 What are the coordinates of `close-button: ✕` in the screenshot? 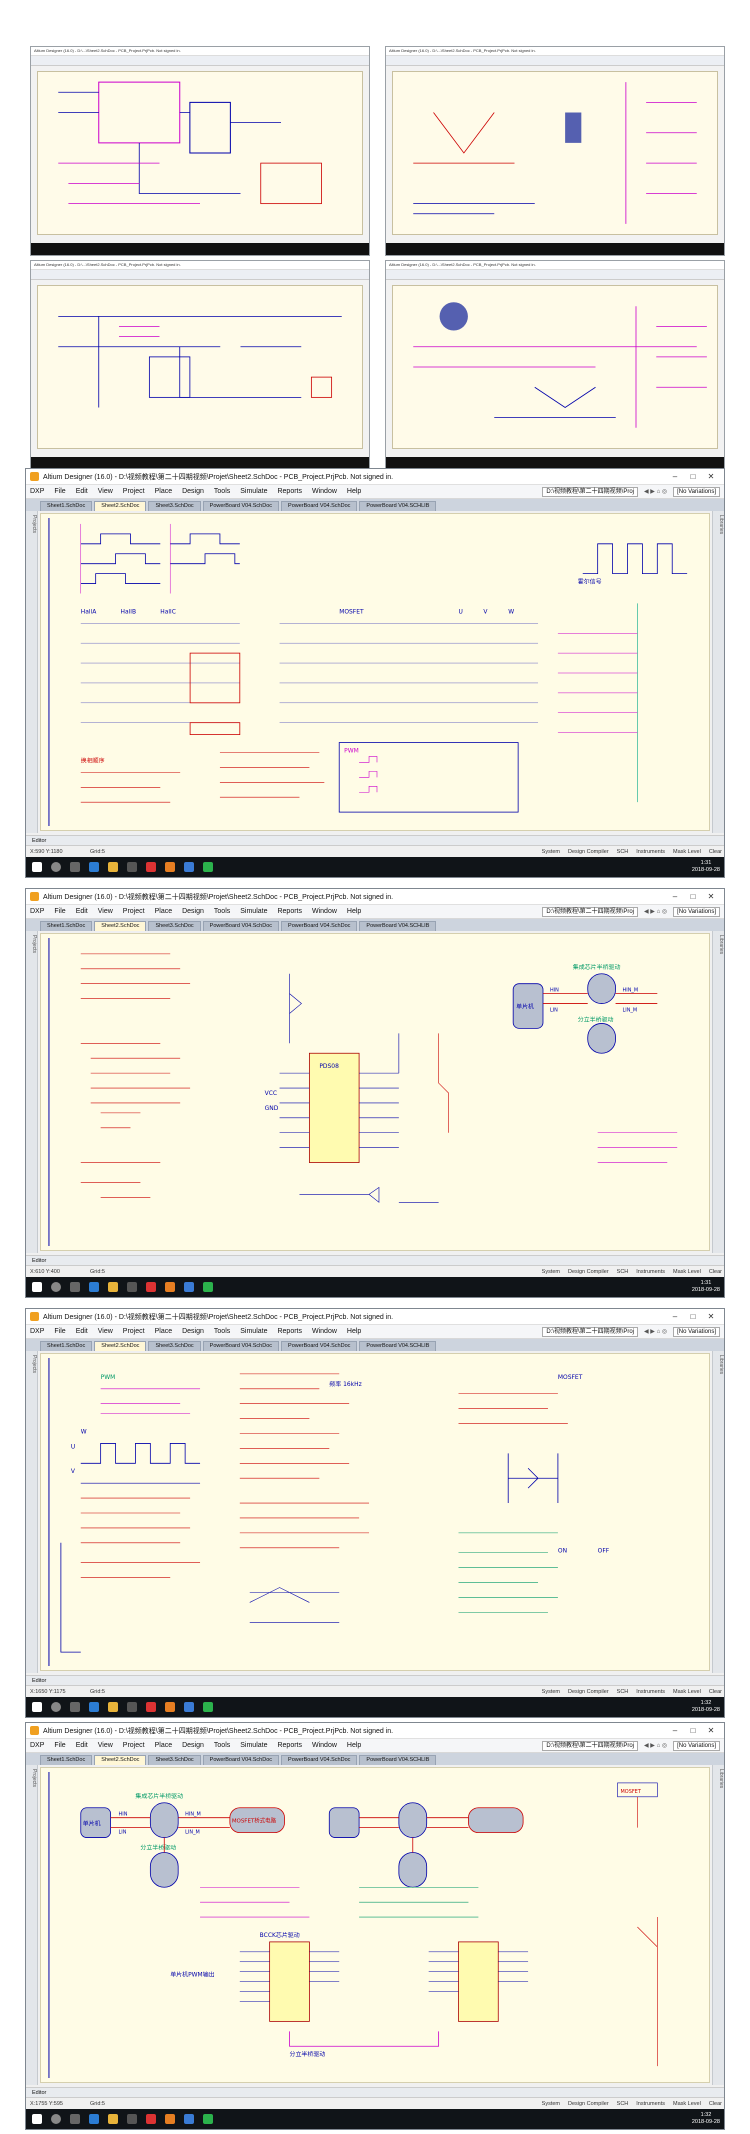 It's located at (711, 476).